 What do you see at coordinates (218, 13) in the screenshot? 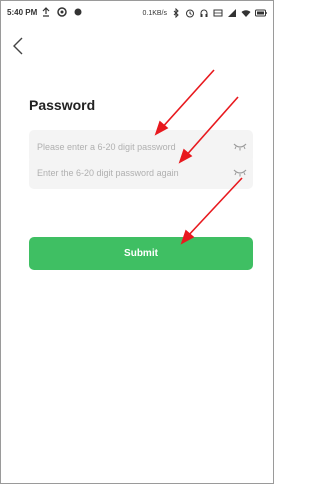
I see `screenshot-icon` at bounding box center [218, 13].